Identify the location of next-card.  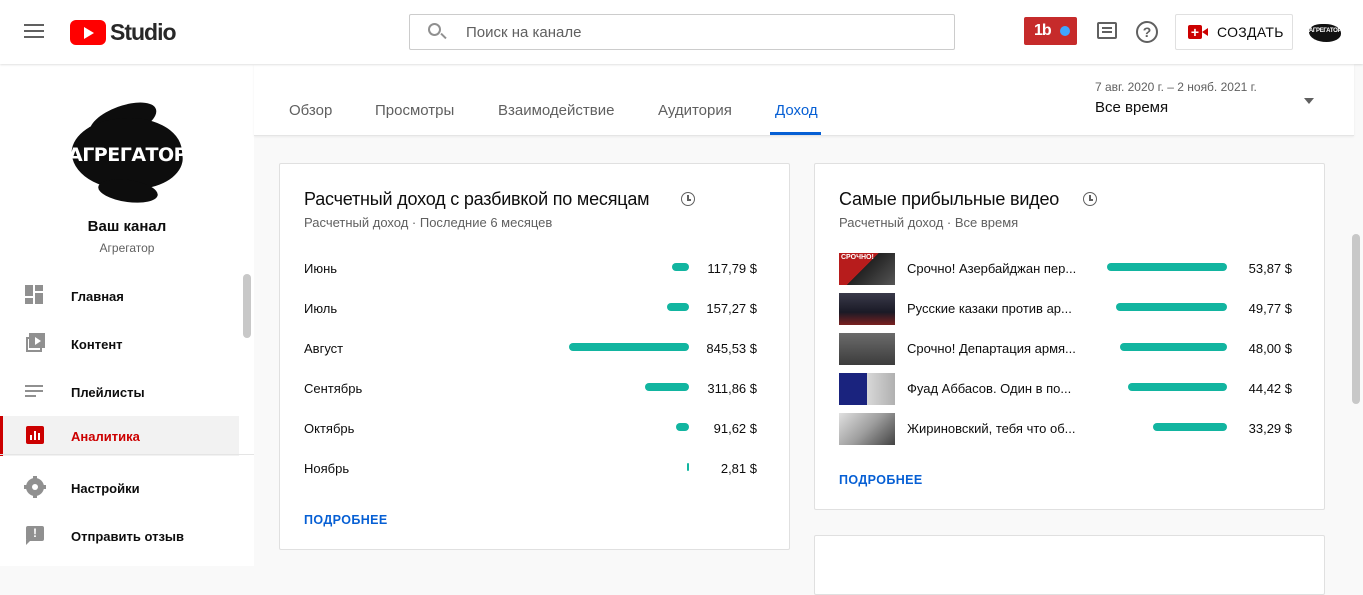
(1069, 565).